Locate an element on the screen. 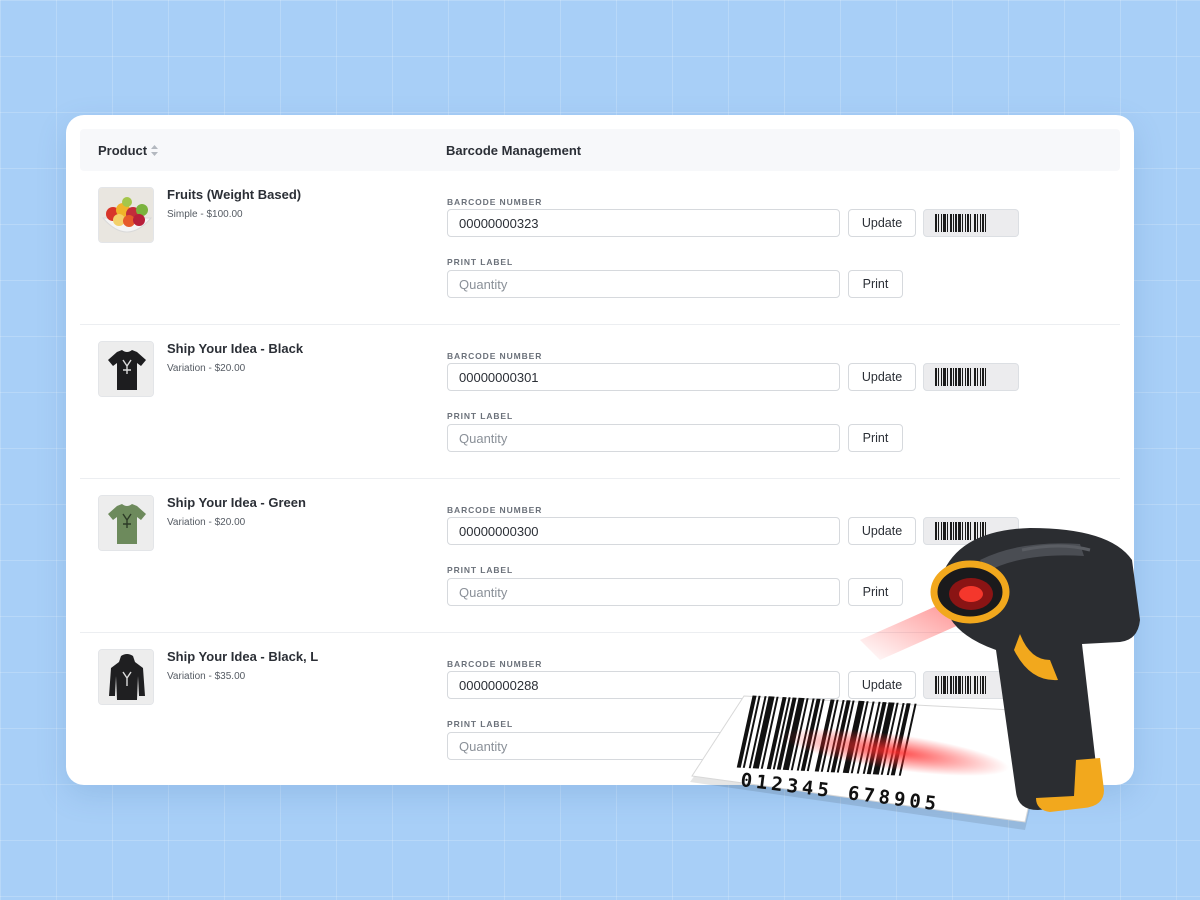 The image size is (1200, 900). black-tshirt-icon is located at coordinates (126, 369).